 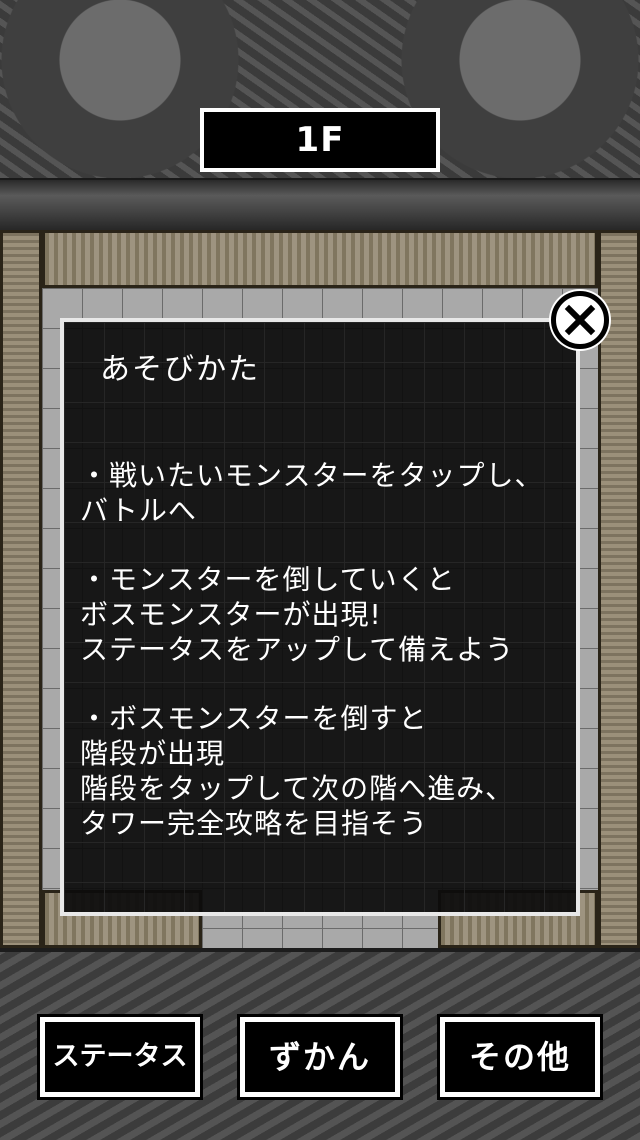 I want to click on zukan-button: ずかん, so click(x=320, y=1057).